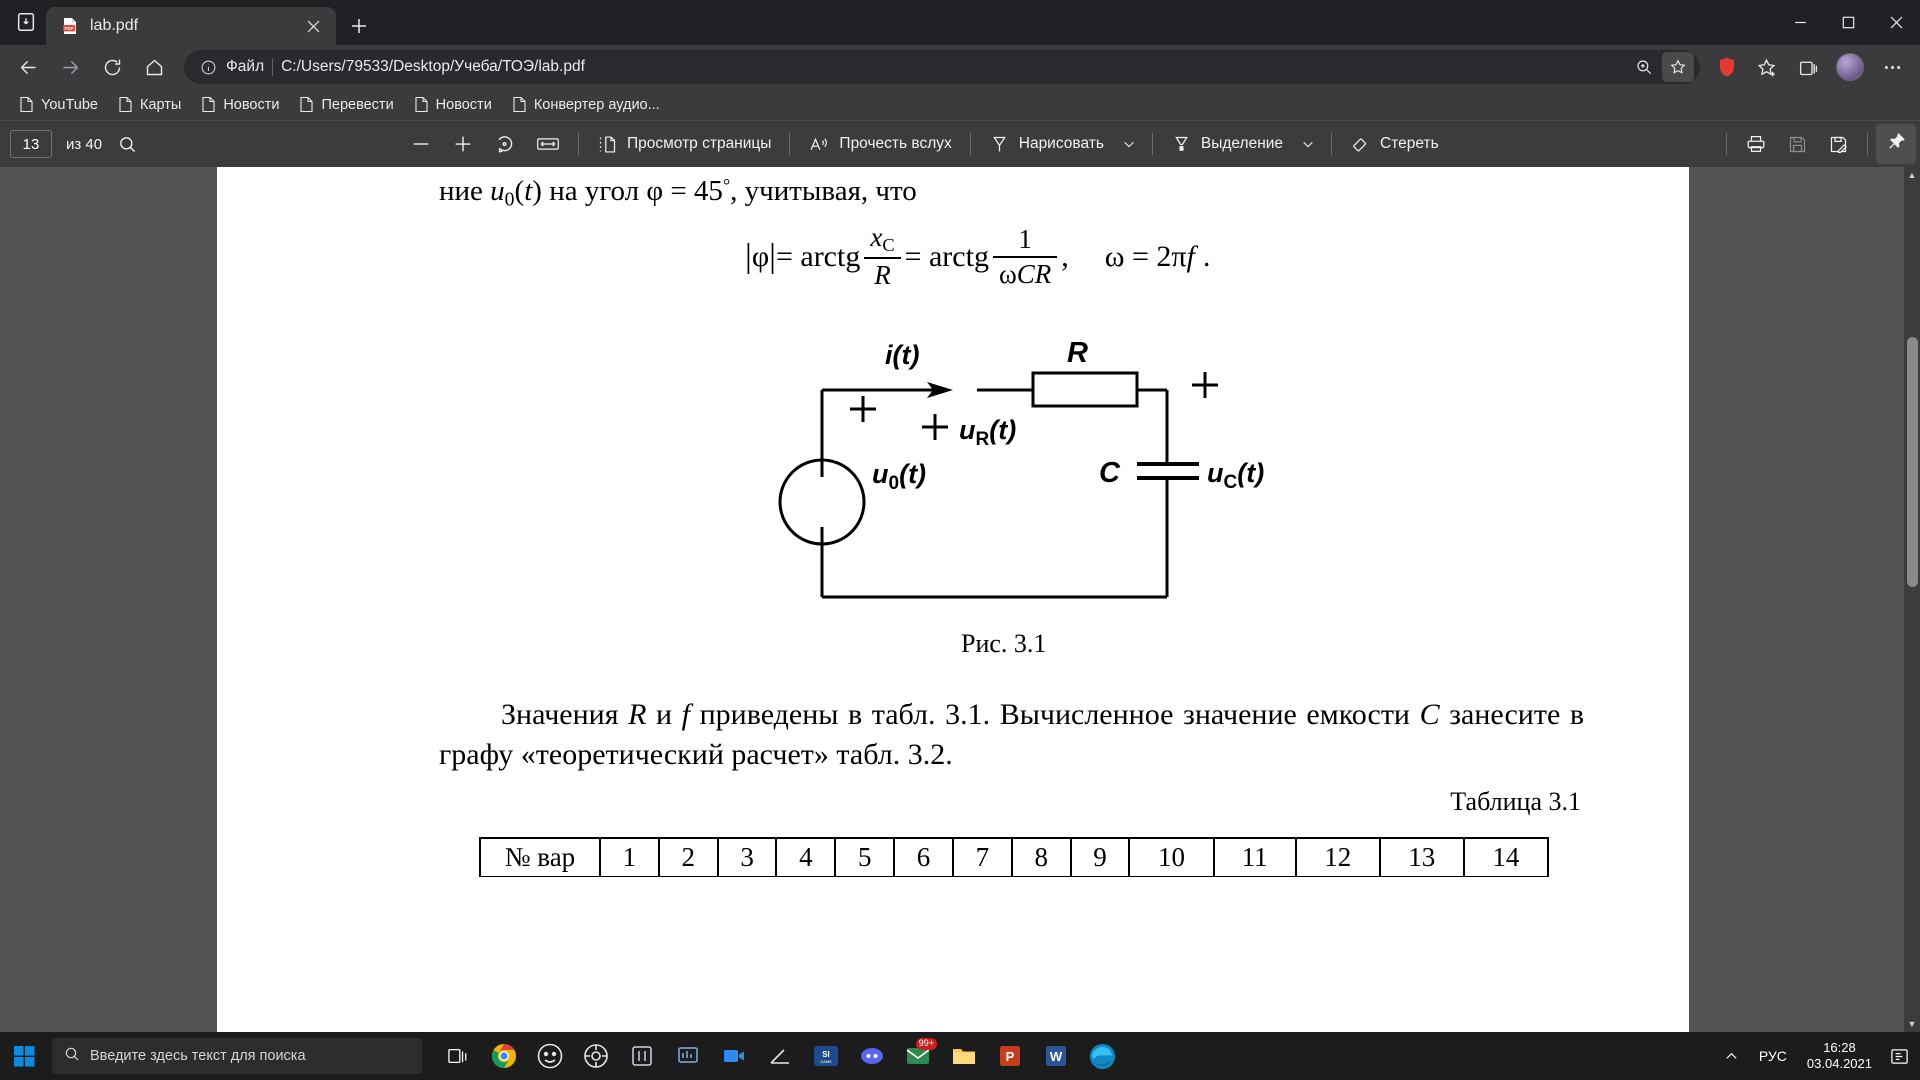 This screenshot has width=1920, height=1080. Describe the element at coordinates (1010, 1056) in the screenshot. I see `powerpoint-icon: P` at that location.